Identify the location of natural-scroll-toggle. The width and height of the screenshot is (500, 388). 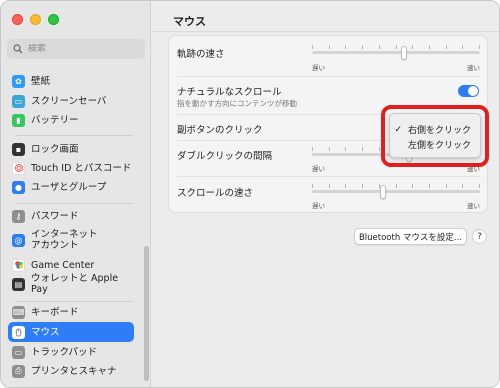
(468, 91).